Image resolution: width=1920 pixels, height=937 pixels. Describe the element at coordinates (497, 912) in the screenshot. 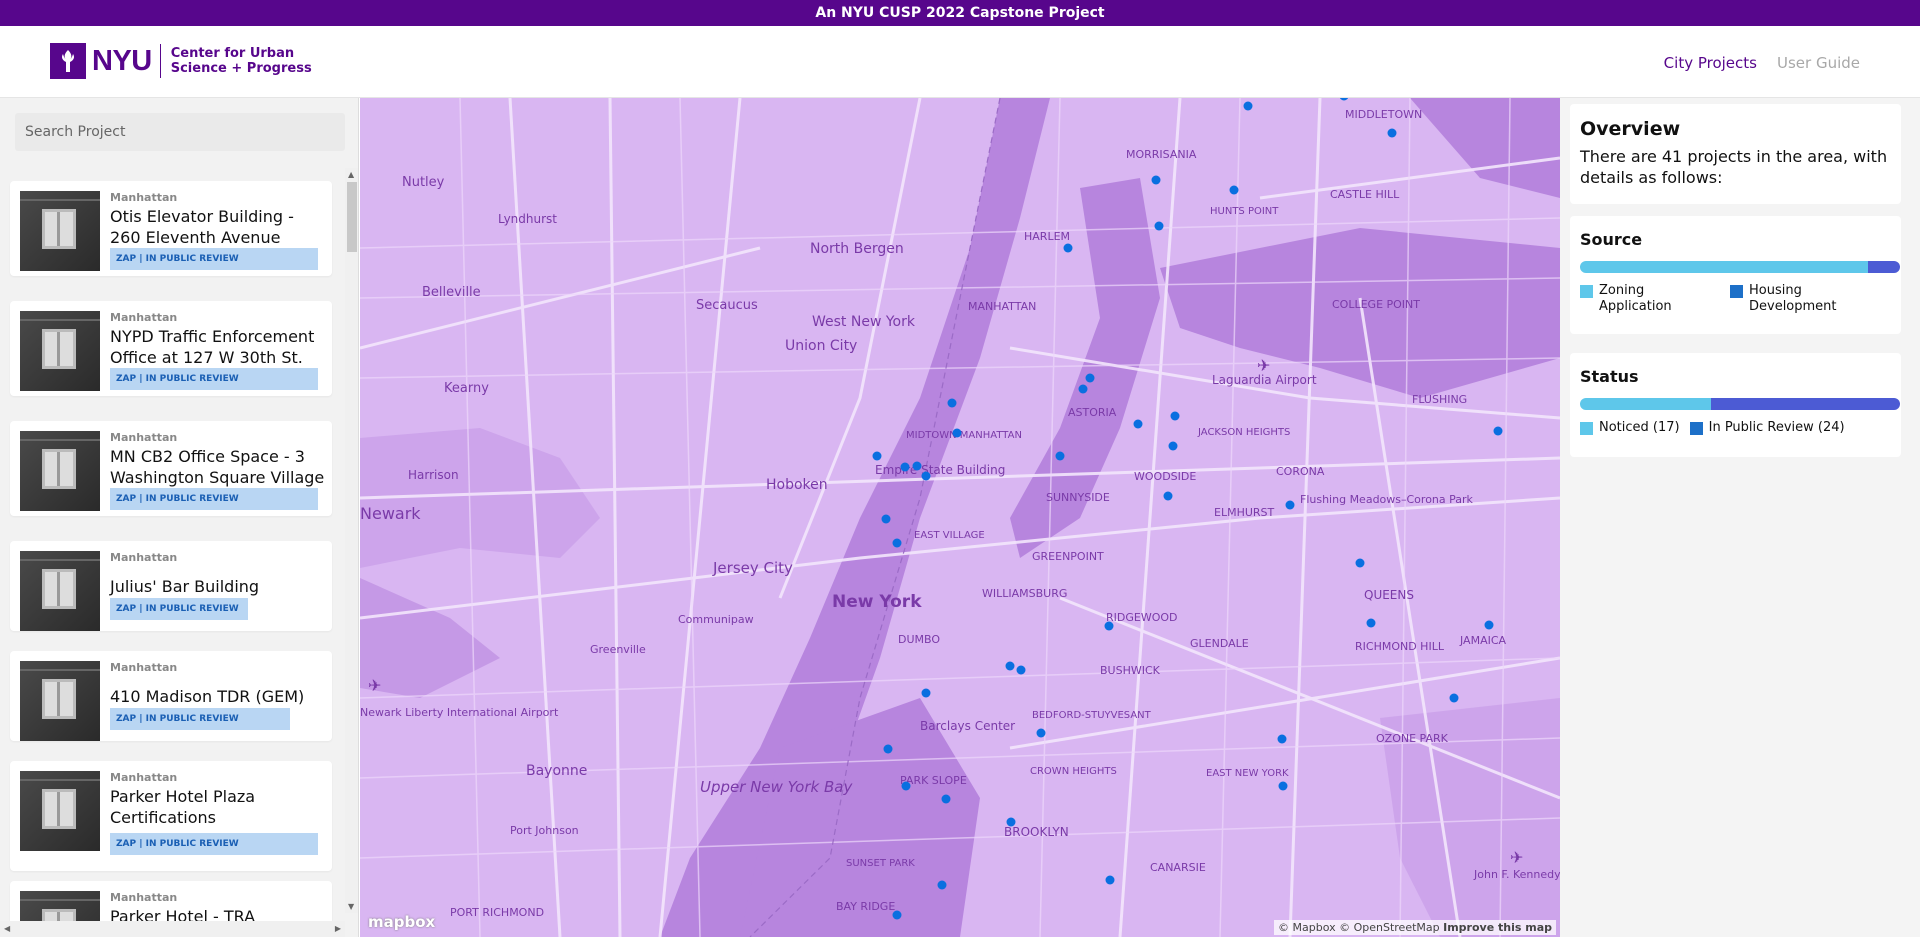

I see `map-label: PORT RICHMOND` at that location.